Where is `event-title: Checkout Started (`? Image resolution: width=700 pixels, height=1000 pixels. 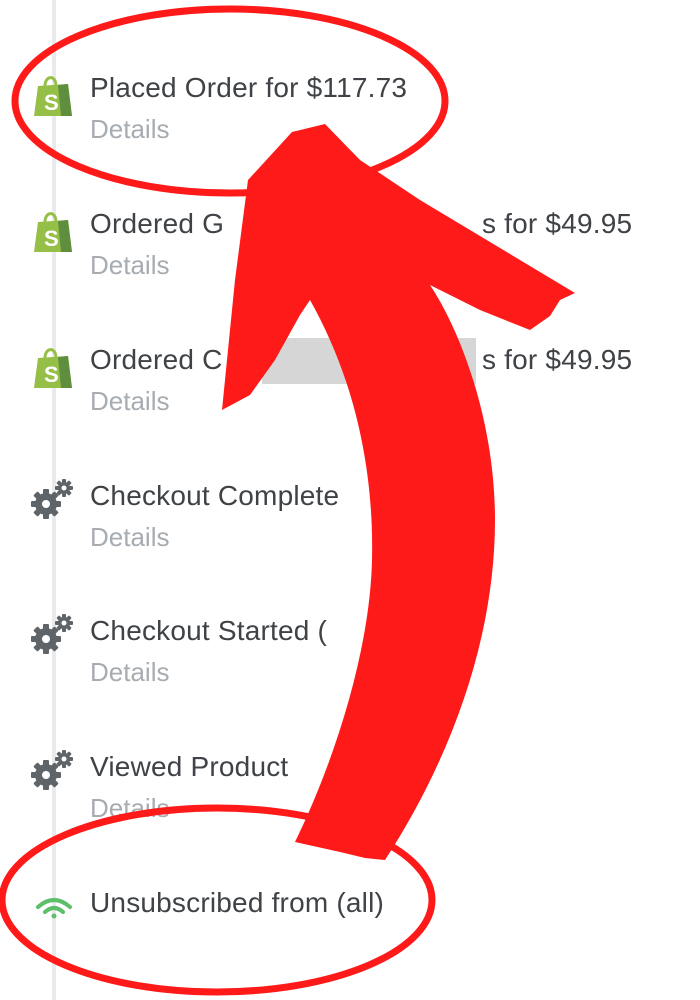
event-title: Checkout Started ( is located at coordinates (209, 630).